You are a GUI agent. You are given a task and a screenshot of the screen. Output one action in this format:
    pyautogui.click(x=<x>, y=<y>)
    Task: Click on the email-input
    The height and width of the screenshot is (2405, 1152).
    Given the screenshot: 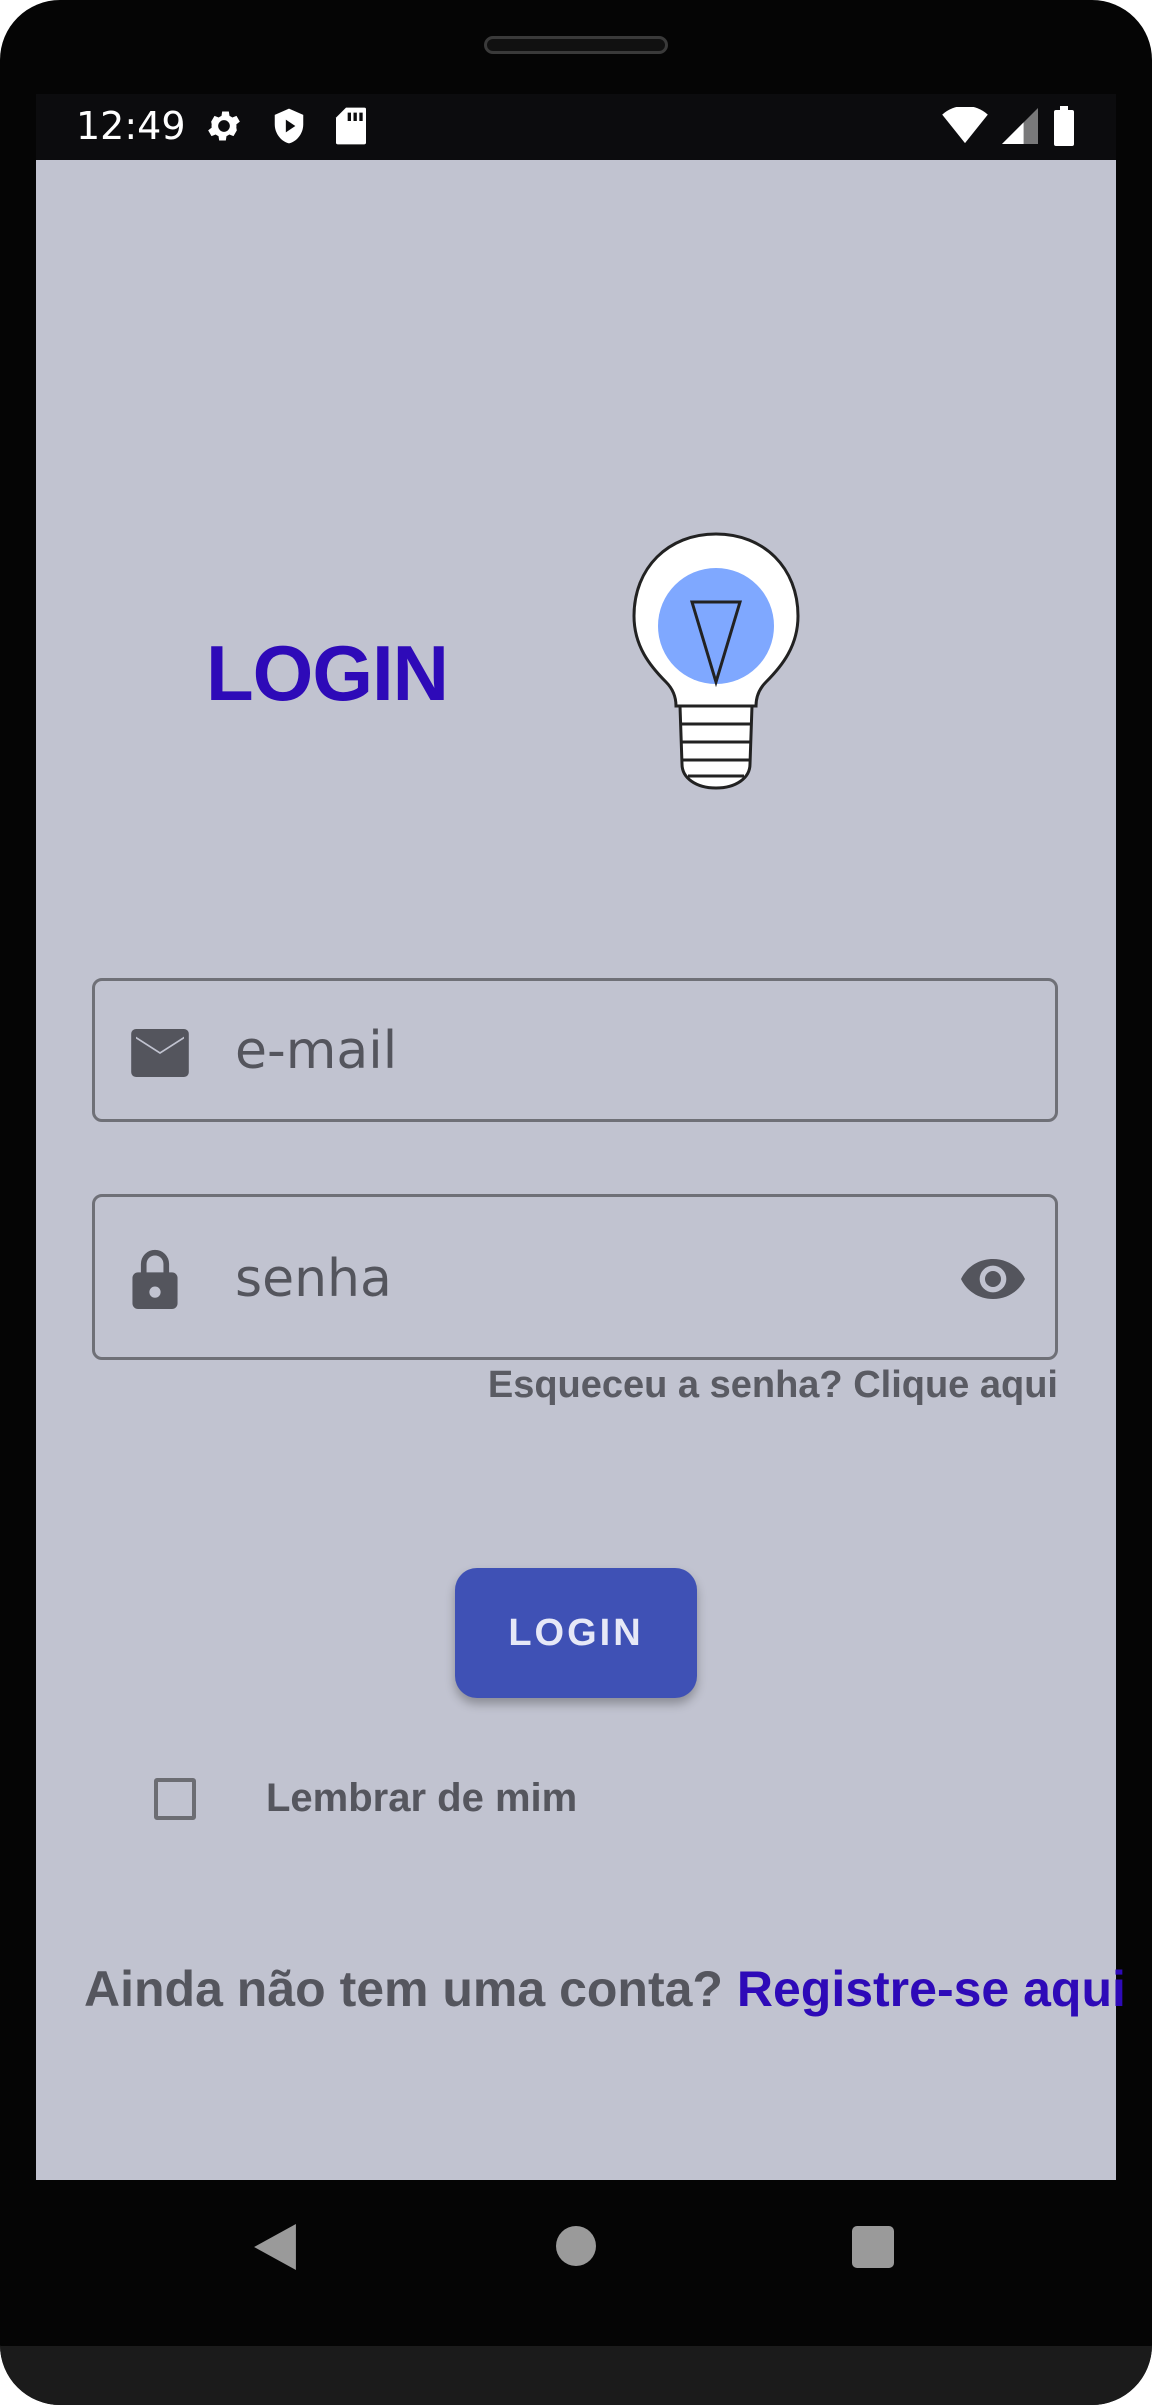 What is the action you would take?
    pyautogui.click(x=575, y=1051)
    